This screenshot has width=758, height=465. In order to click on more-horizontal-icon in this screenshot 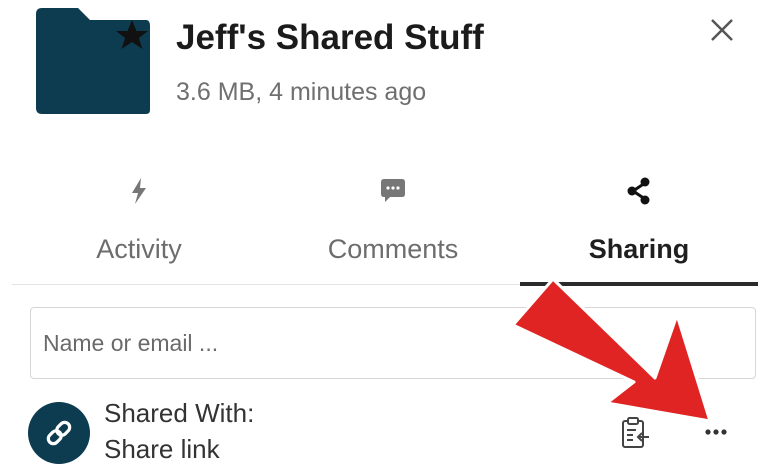, I will do `click(716, 432)`.